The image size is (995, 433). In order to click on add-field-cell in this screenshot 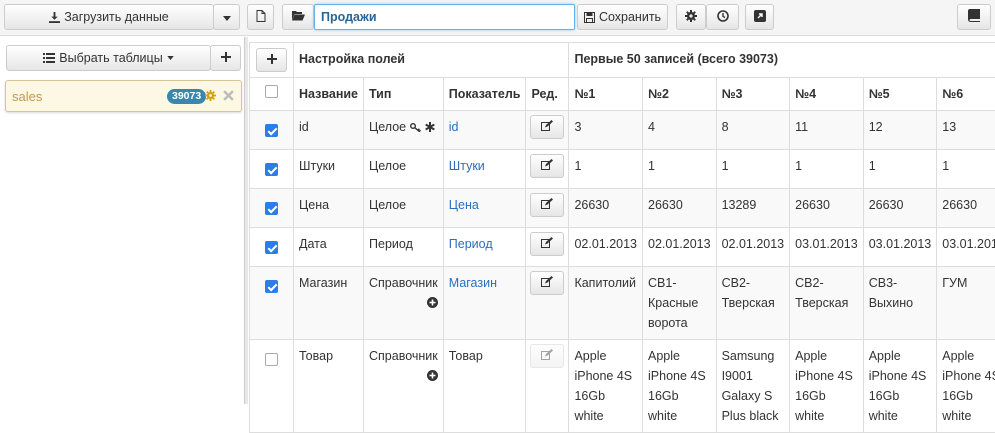, I will do `click(272, 60)`.